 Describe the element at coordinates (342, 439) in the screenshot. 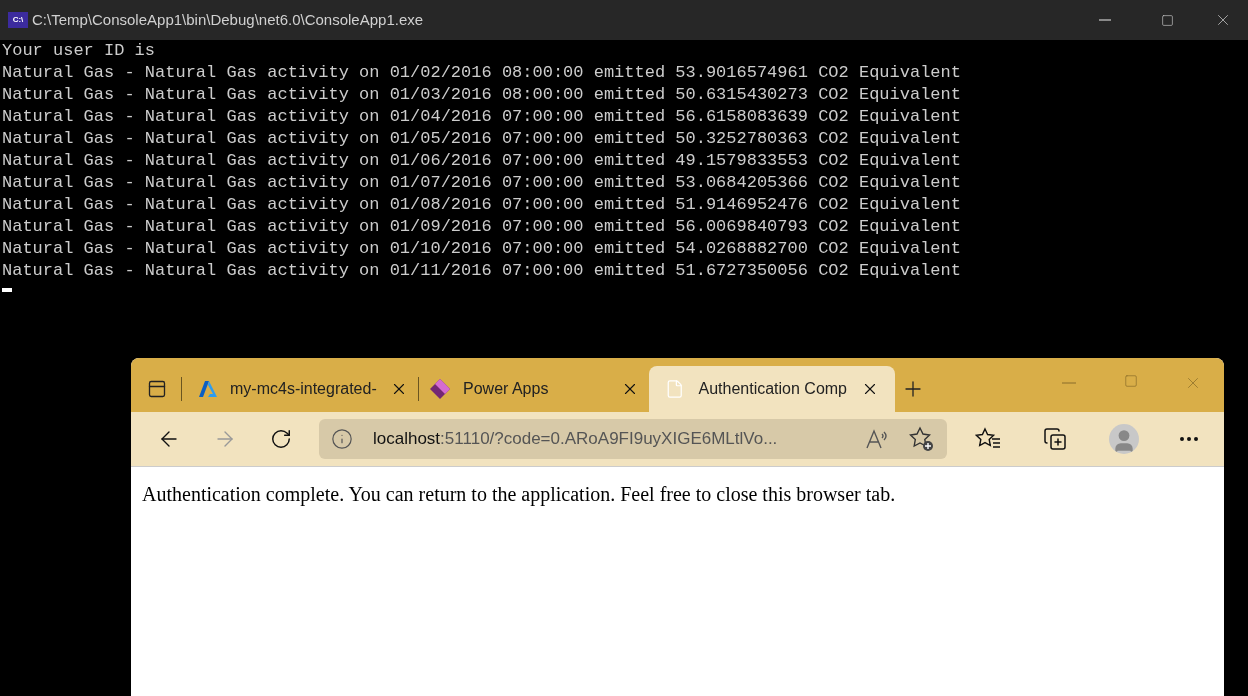

I see `info-icon` at that location.